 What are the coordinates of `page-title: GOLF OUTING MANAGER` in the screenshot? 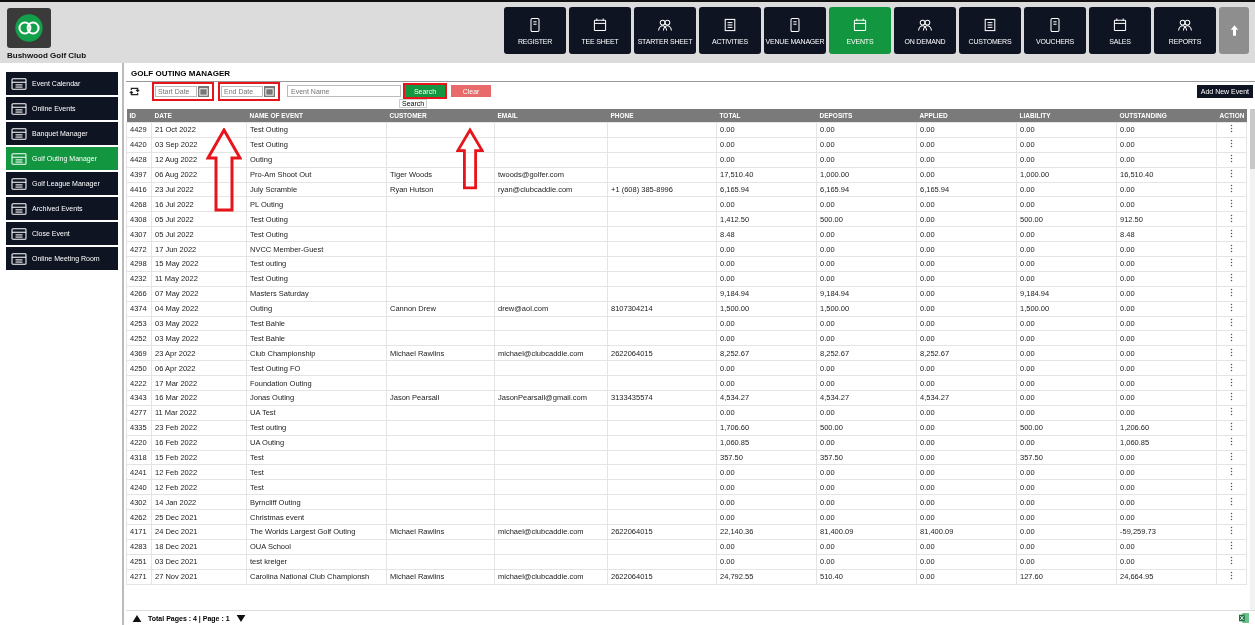 It's located at (690, 72).